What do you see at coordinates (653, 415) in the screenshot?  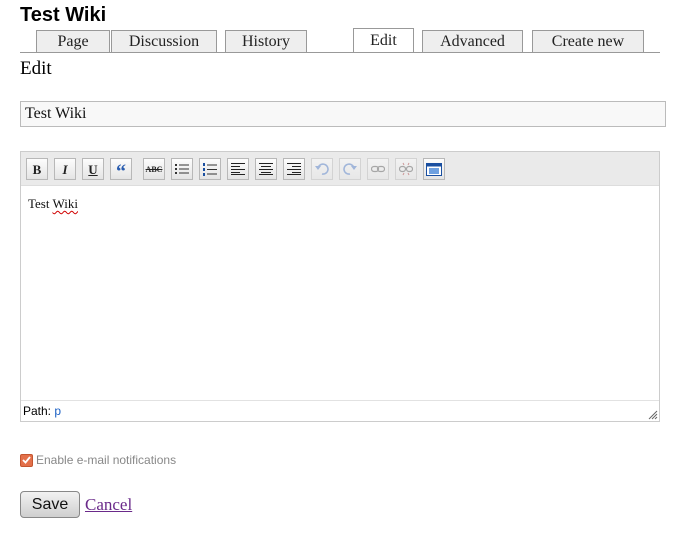 I see `resize-handle-icon` at bounding box center [653, 415].